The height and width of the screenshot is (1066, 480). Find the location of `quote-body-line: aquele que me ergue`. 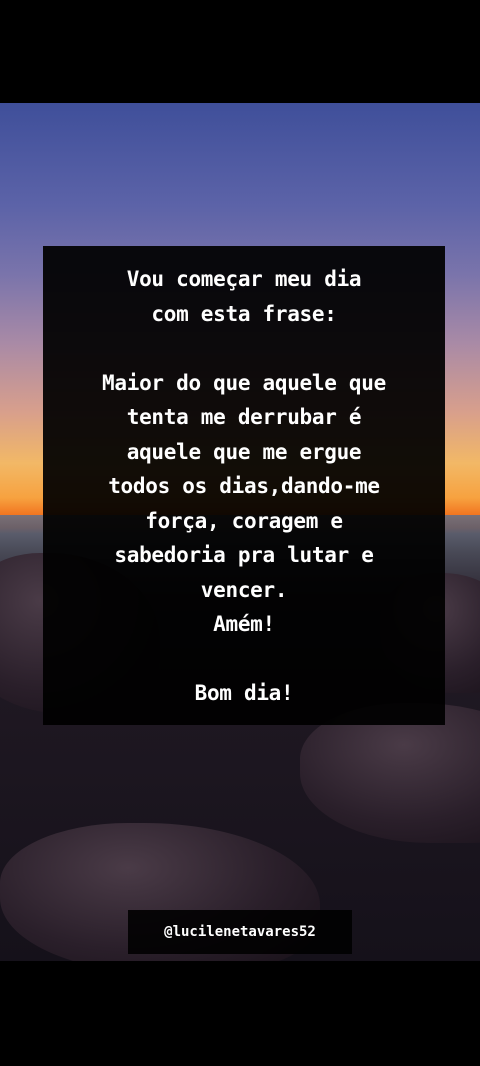

quote-body-line: aquele que me ergue is located at coordinates (244, 451).